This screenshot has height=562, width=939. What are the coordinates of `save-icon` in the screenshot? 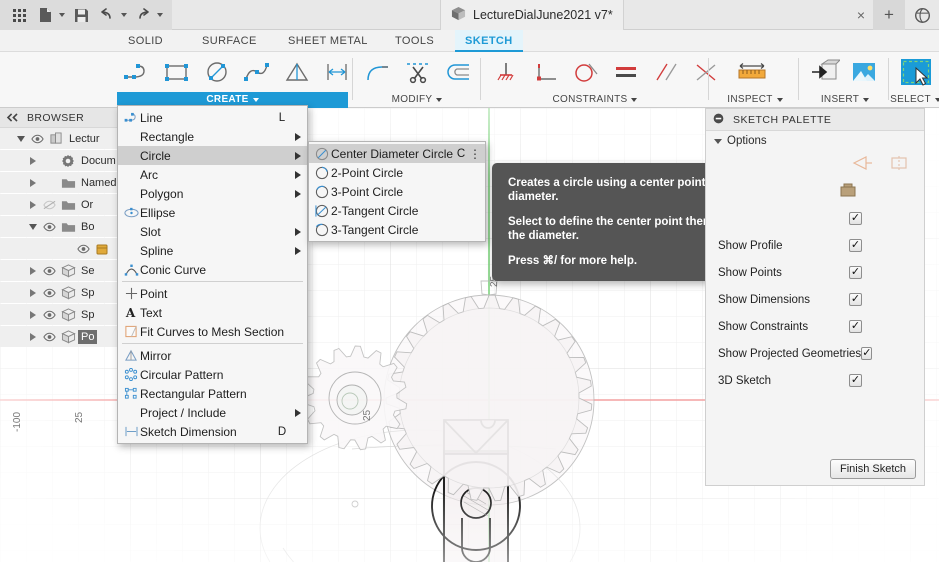 It's located at (81, 15).